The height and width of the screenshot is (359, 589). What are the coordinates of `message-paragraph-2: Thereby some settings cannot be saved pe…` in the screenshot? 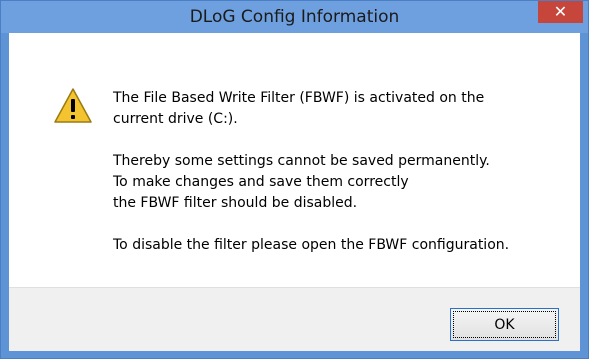 It's located at (301, 182).